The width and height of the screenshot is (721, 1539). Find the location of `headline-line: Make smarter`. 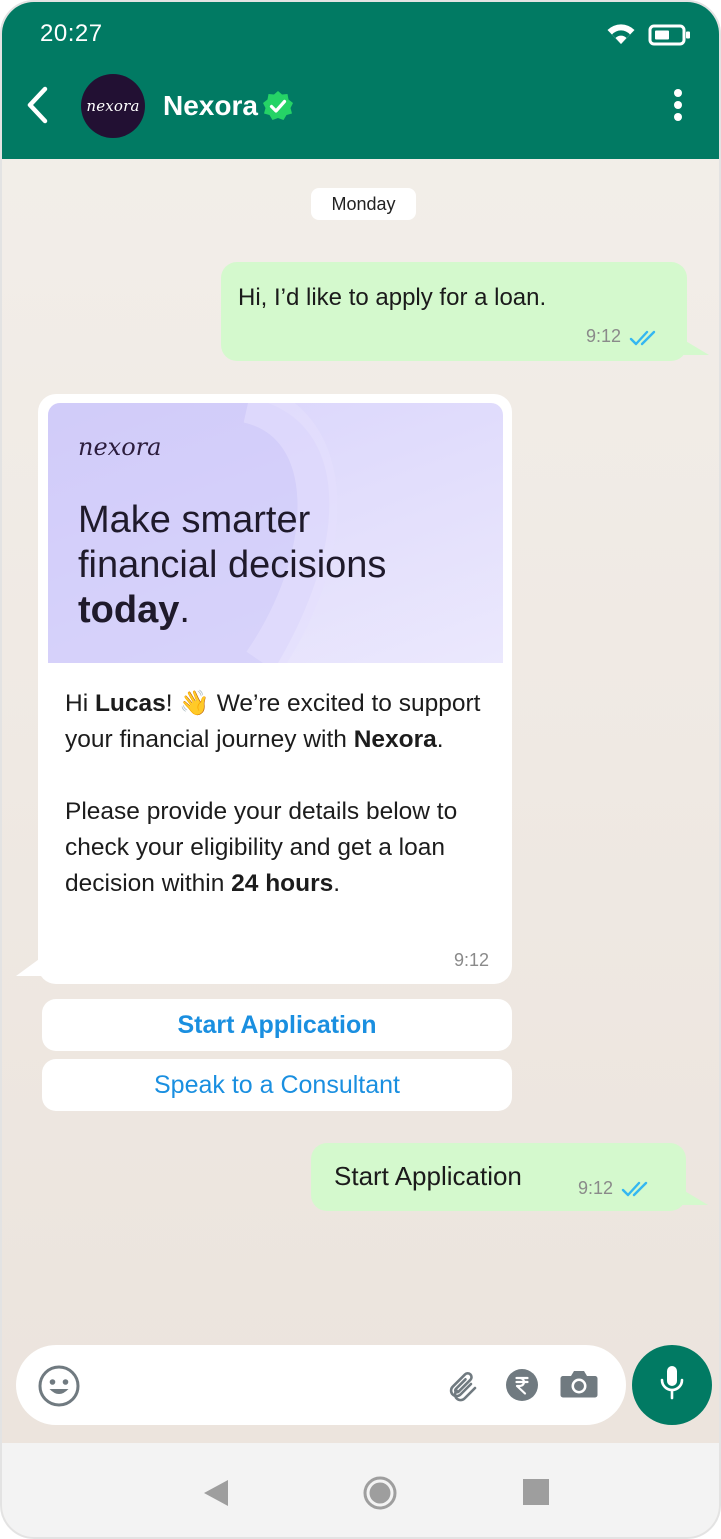

headline-line: Make smarter is located at coordinates (194, 520).